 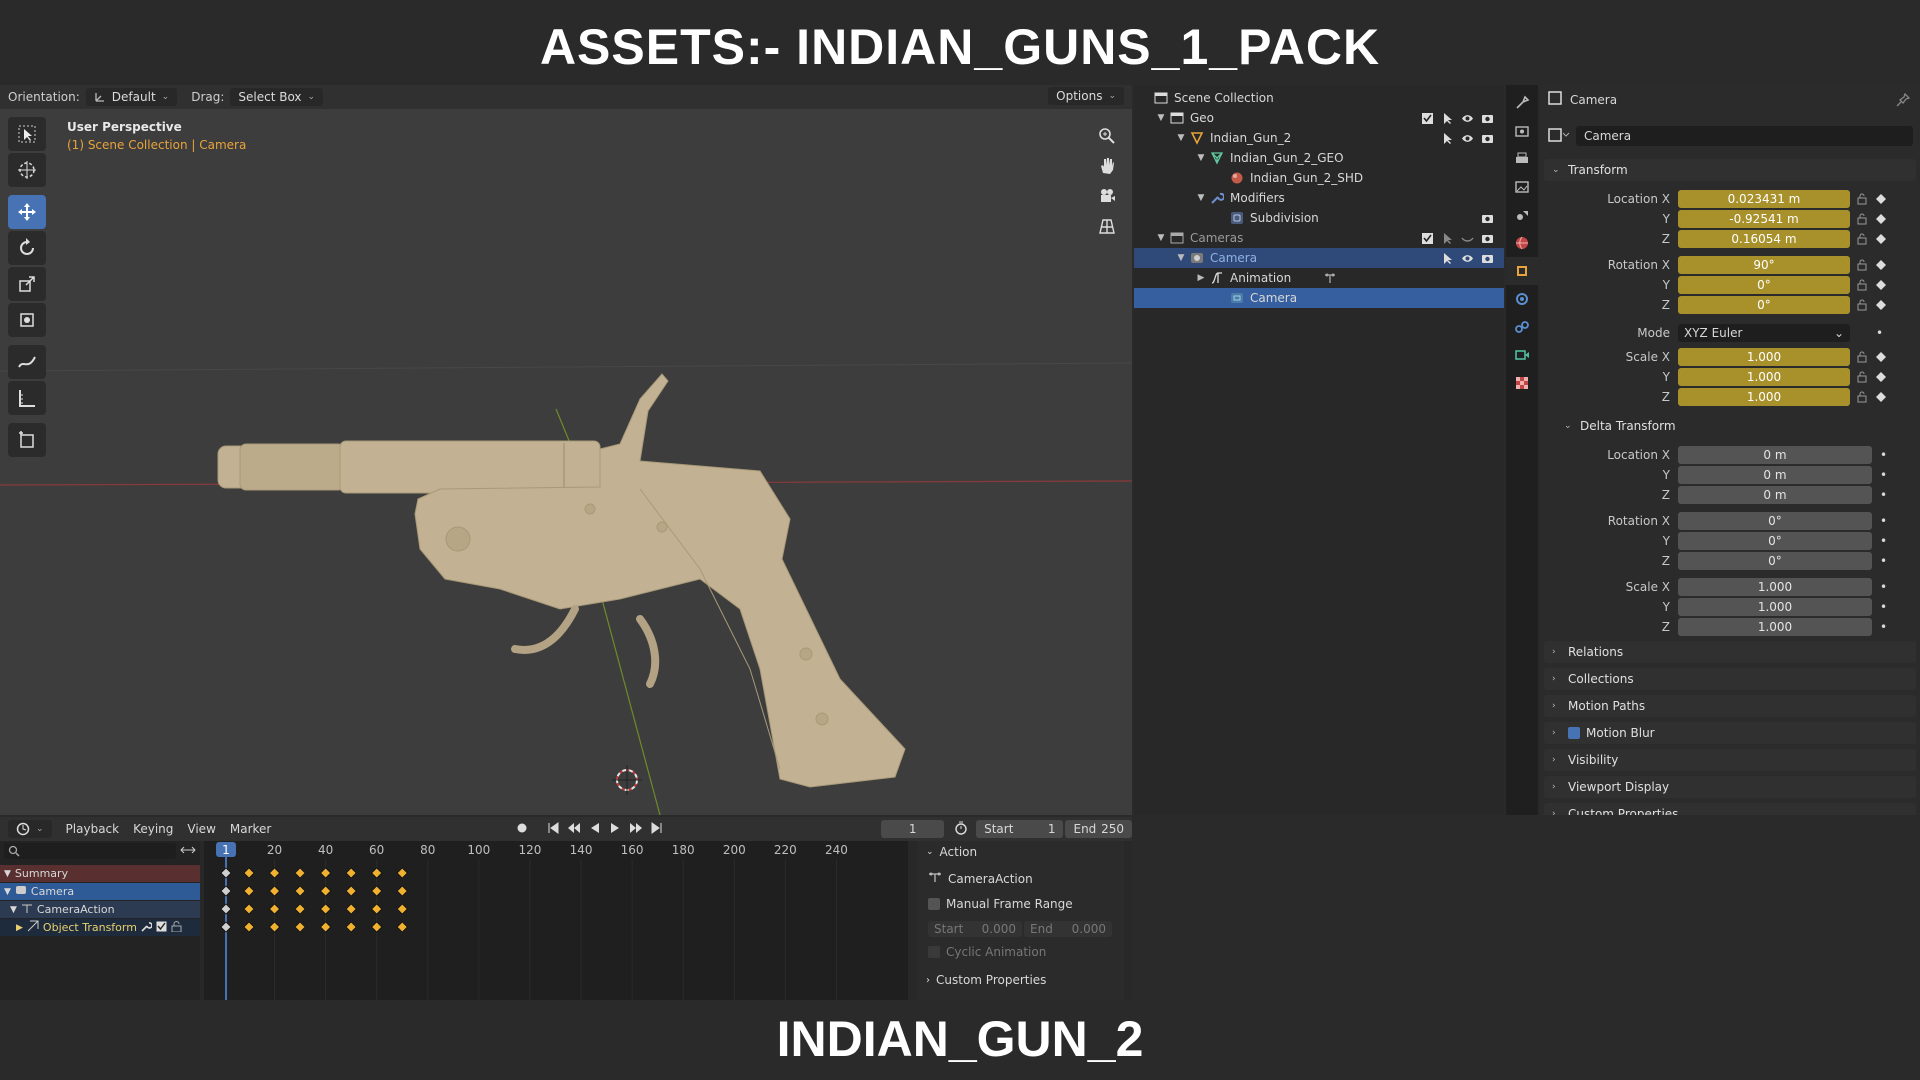 What do you see at coordinates (1522, 243) in the screenshot?
I see `tab-world` at bounding box center [1522, 243].